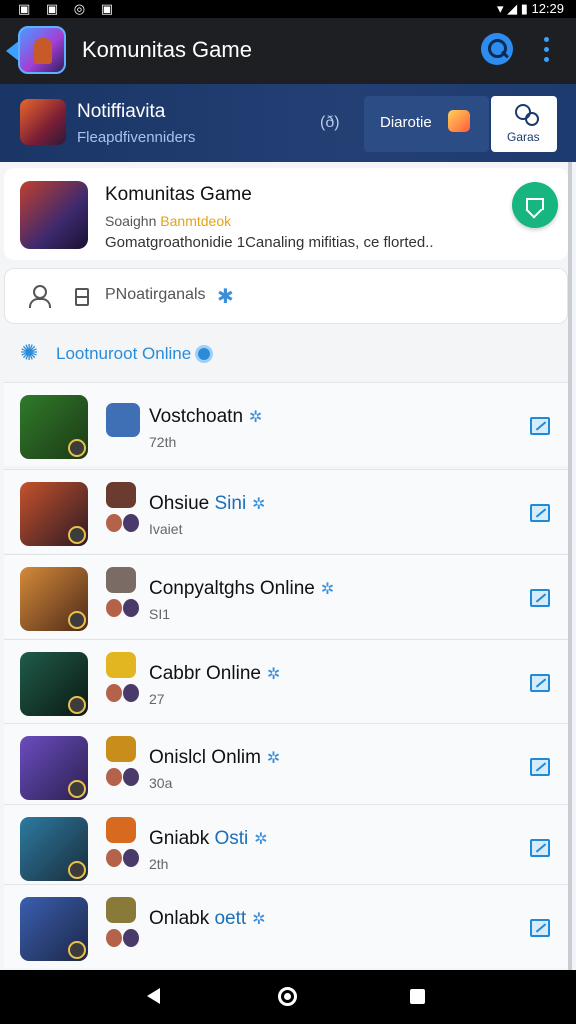 Image resolution: width=576 pixels, height=1024 pixels. What do you see at coordinates (43, 122) in the screenshot?
I see `notification-thumbnail` at bounding box center [43, 122].